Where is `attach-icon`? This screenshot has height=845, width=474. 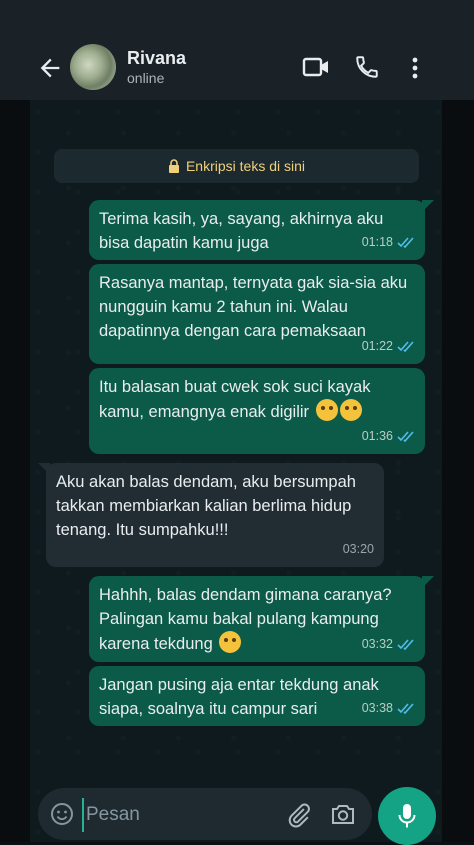
attach-icon is located at coordinates (299, 815).